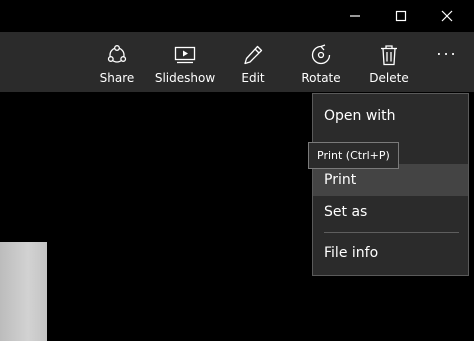 This screenshot has width=474, height=341. I want to click on share-icon, so click(117, 54).